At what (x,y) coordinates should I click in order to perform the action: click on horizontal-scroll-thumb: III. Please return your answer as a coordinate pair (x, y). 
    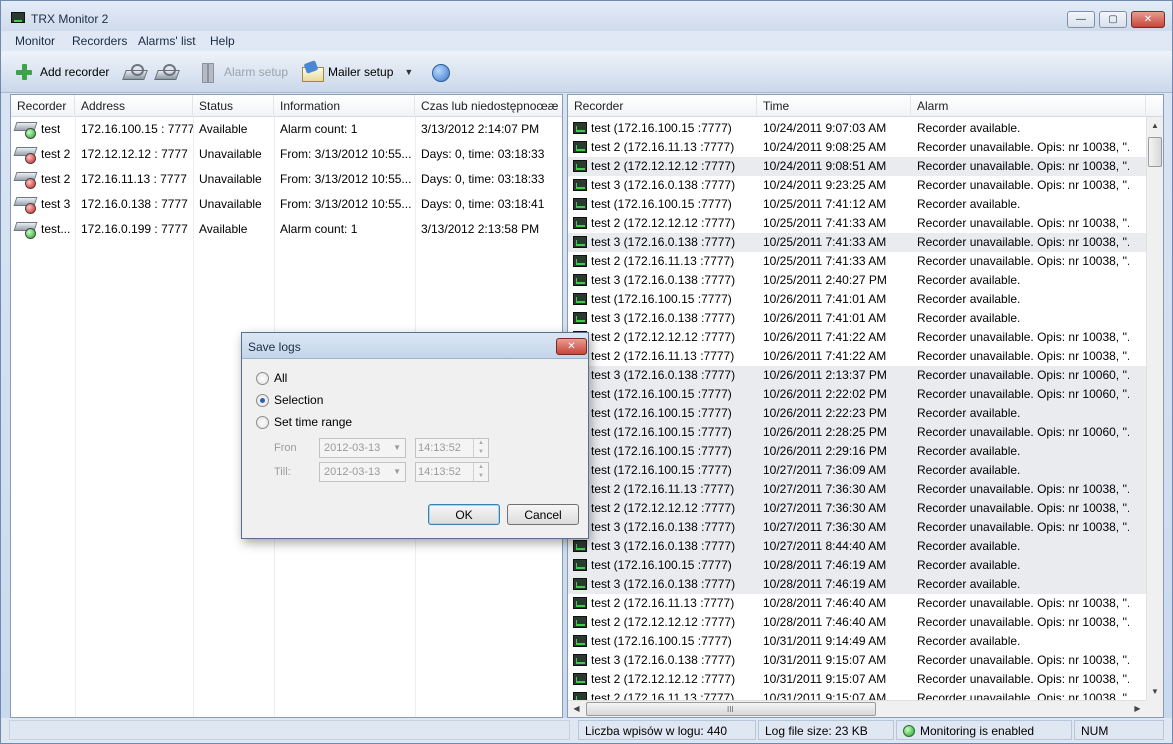
    Looking at the image, I should click on (731, 709).